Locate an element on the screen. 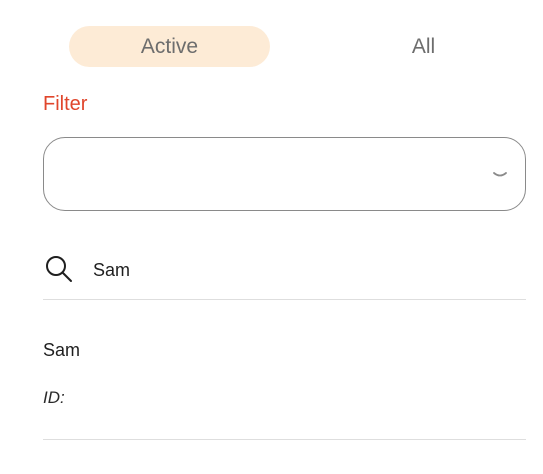 The width and height of the screenshot is (543, 474). search-icon is located at coordinates (59, 269).